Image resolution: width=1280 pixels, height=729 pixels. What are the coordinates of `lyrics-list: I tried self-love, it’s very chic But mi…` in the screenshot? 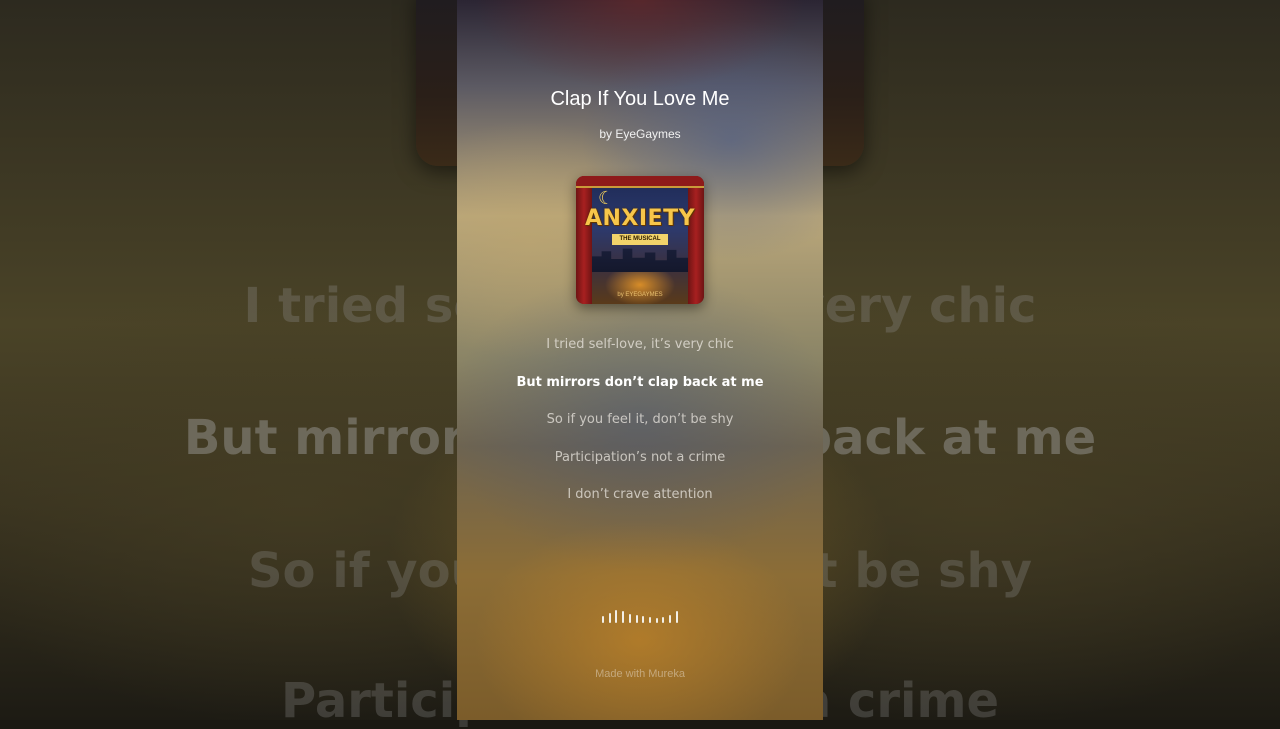 It's located at (640, 430).